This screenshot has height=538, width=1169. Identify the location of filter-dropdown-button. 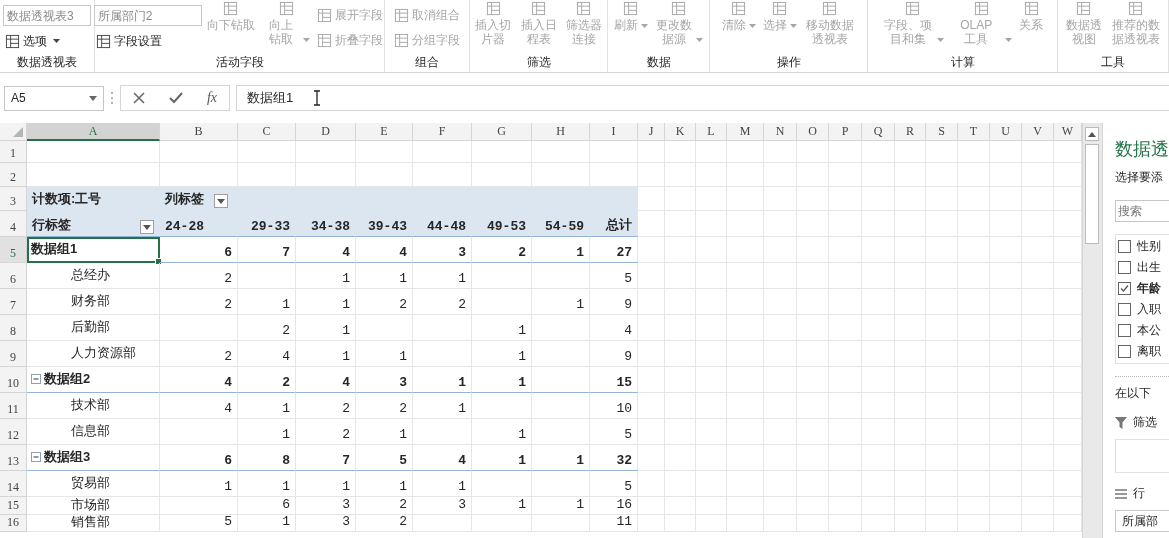
(221, 201).